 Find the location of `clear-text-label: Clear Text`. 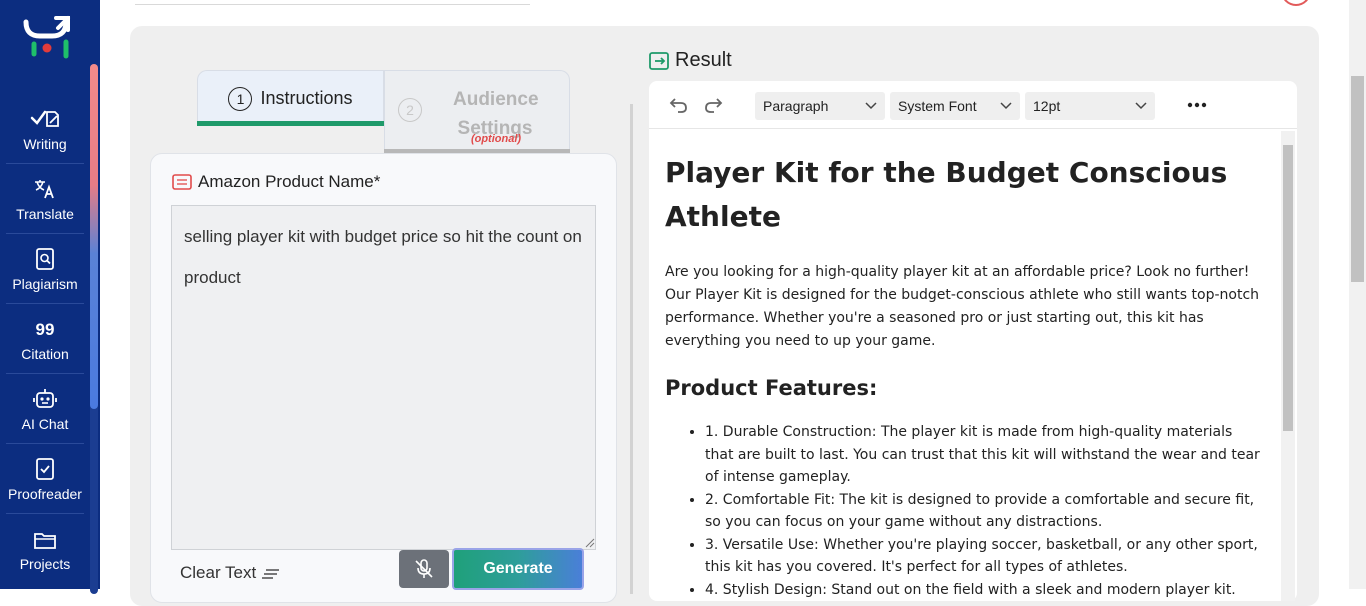

clear-text-label: Clear Text is located at coordinates (218, 572).